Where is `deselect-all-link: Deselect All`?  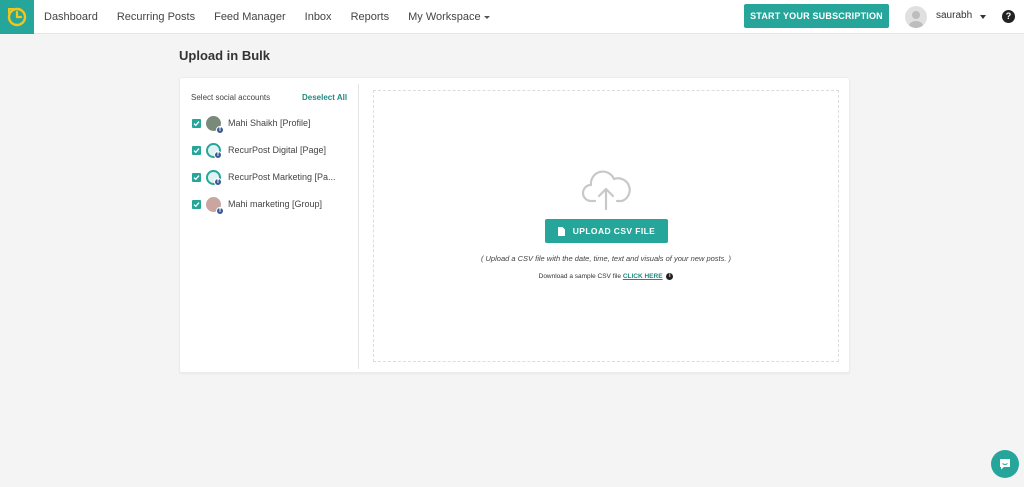
deselect-all-link: Deselect All is located at coordinates (324, 97).